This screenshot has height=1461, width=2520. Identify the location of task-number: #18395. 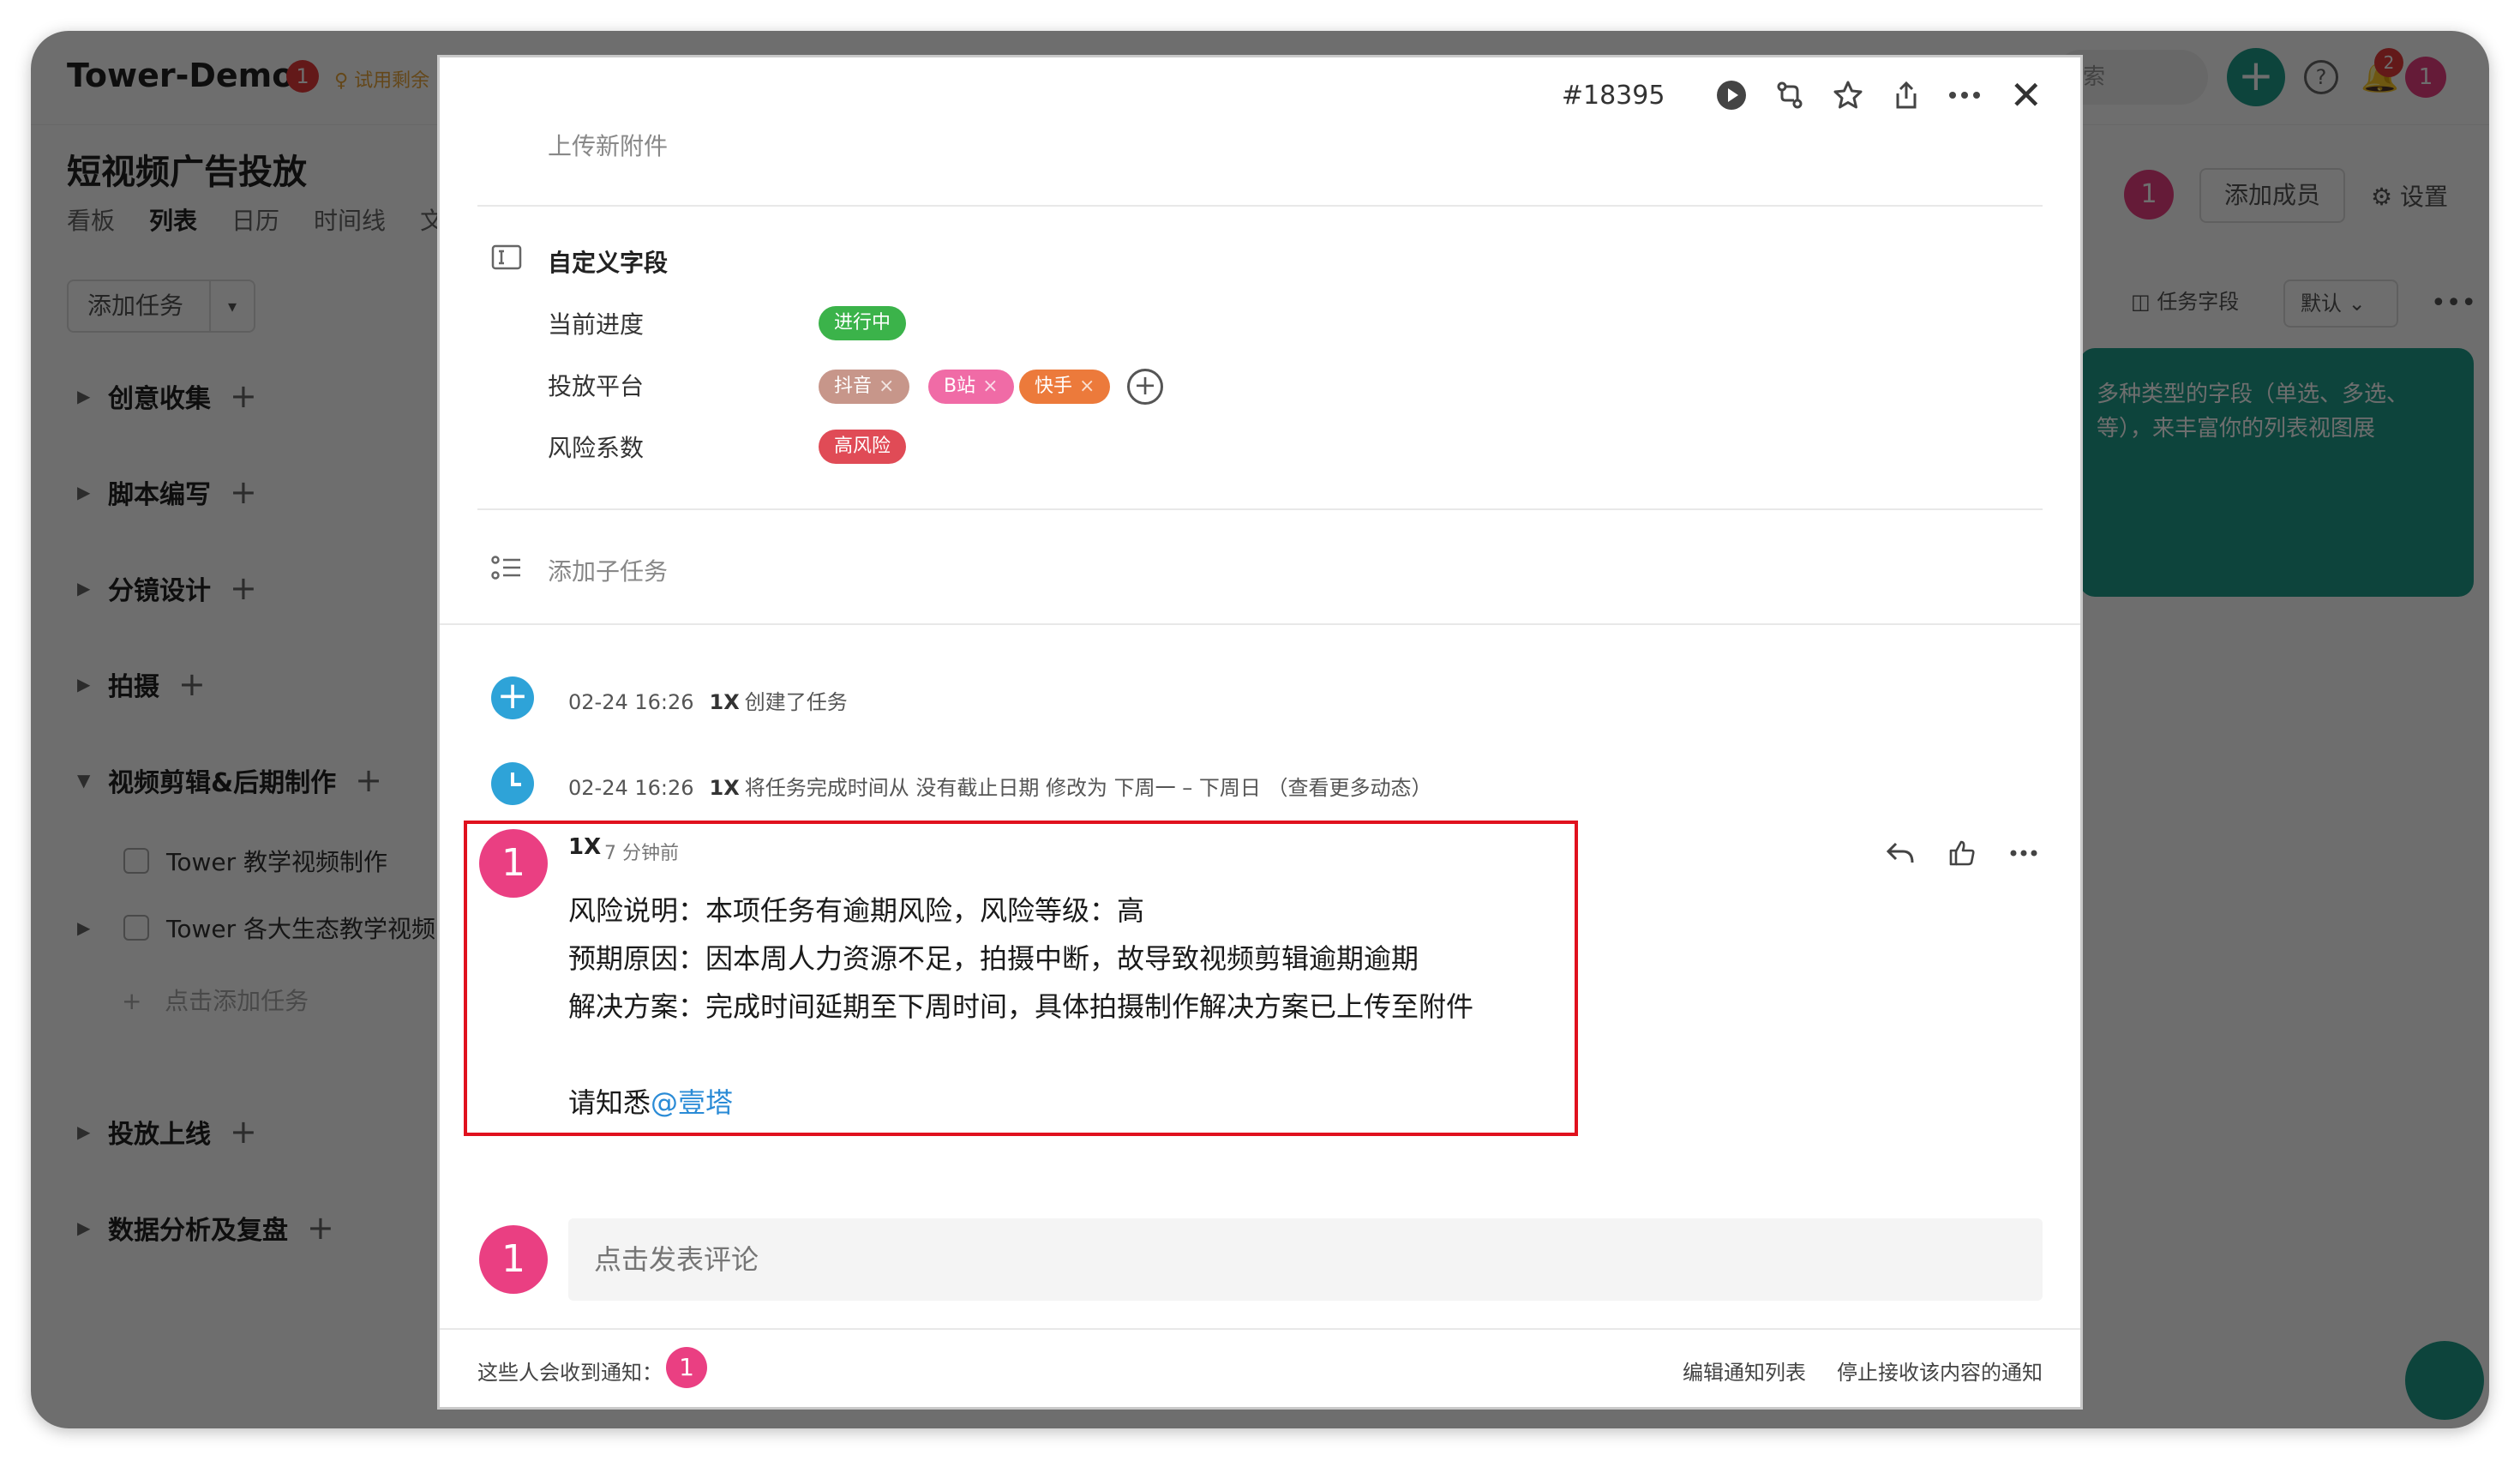
(1613, 96).